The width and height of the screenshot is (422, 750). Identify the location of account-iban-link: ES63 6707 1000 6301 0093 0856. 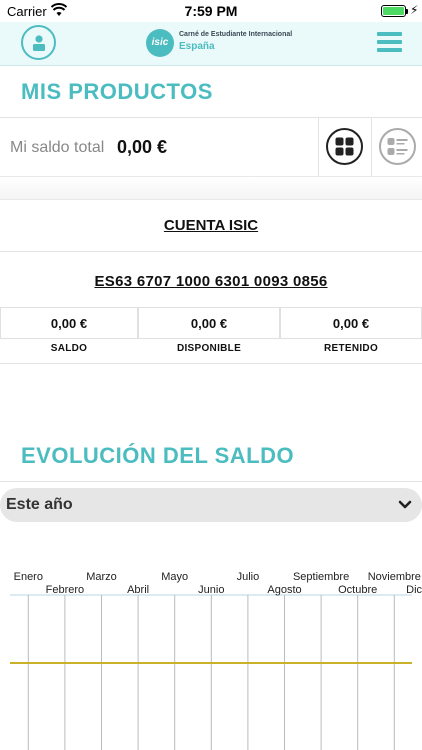
(211, 281).